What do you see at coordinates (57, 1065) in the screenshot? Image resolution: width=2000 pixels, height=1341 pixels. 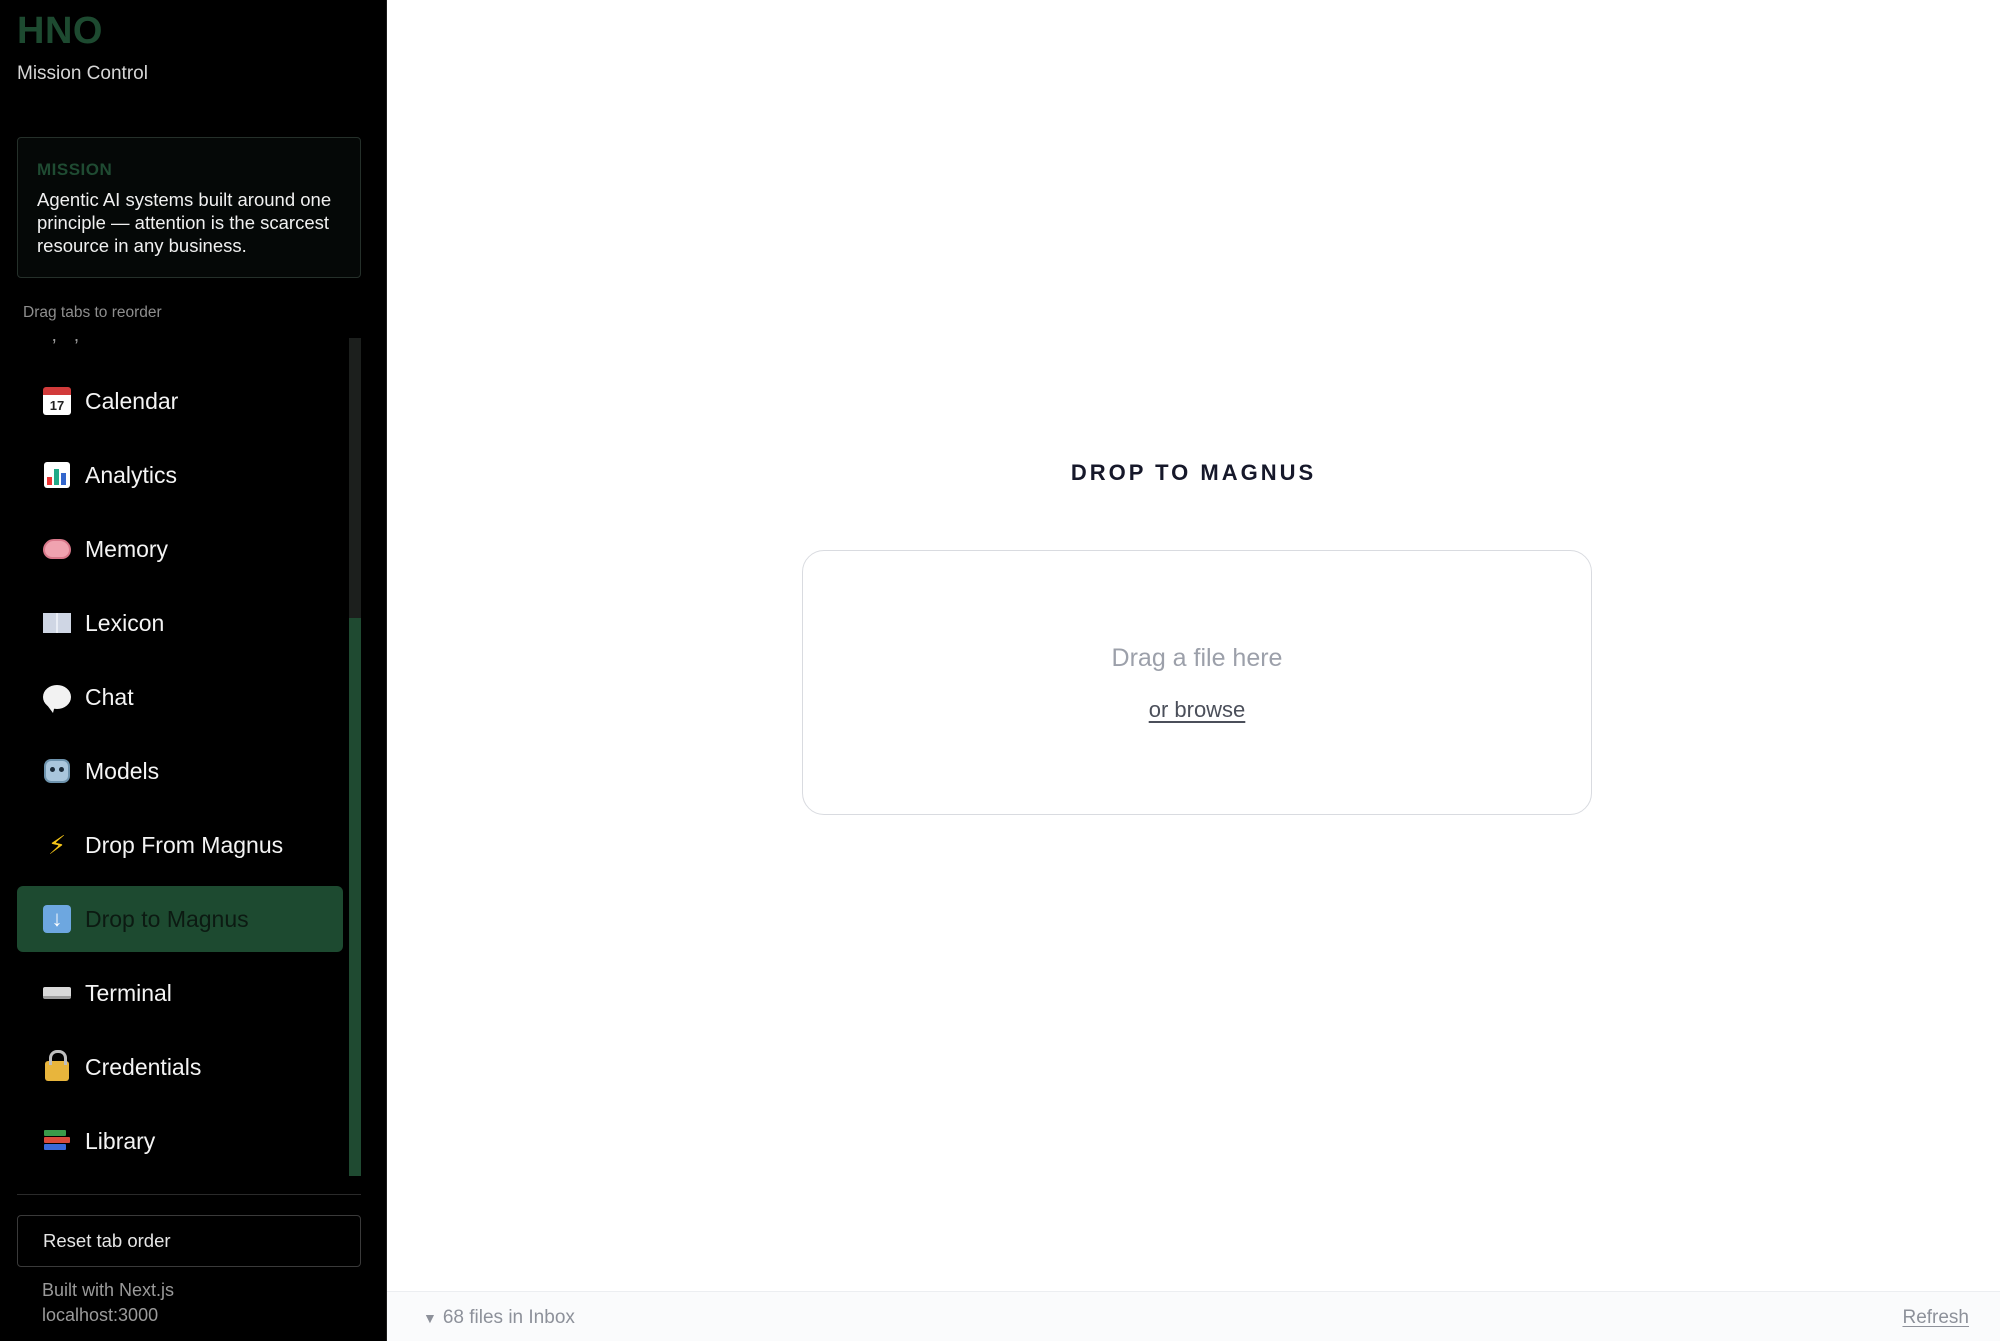 I see `locked-with-key-icon` at bounding box center [57, 1065].